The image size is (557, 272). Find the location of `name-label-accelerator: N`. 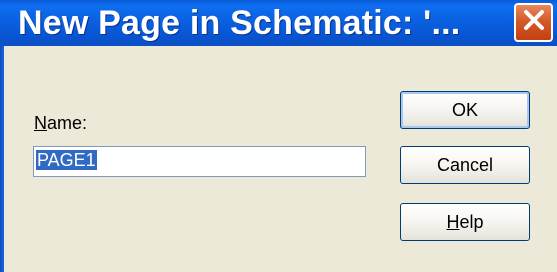

name-label-accelerator: N is located at coordinates (40, 123).